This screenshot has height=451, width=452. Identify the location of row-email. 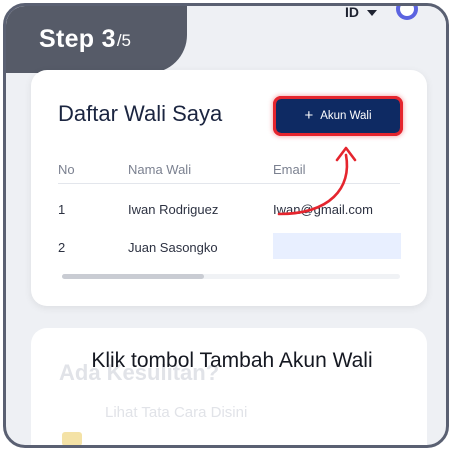
(337, 246).